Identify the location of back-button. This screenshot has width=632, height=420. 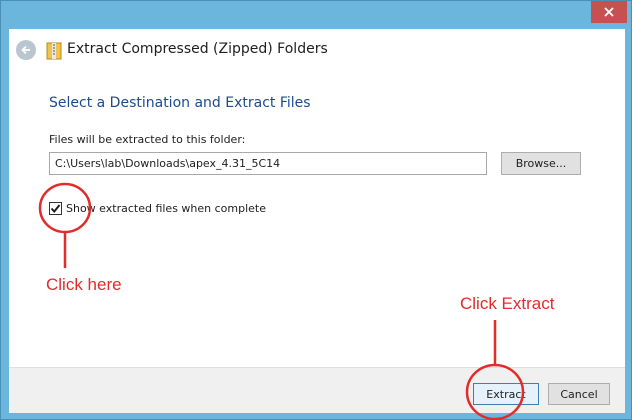
(26, 50).